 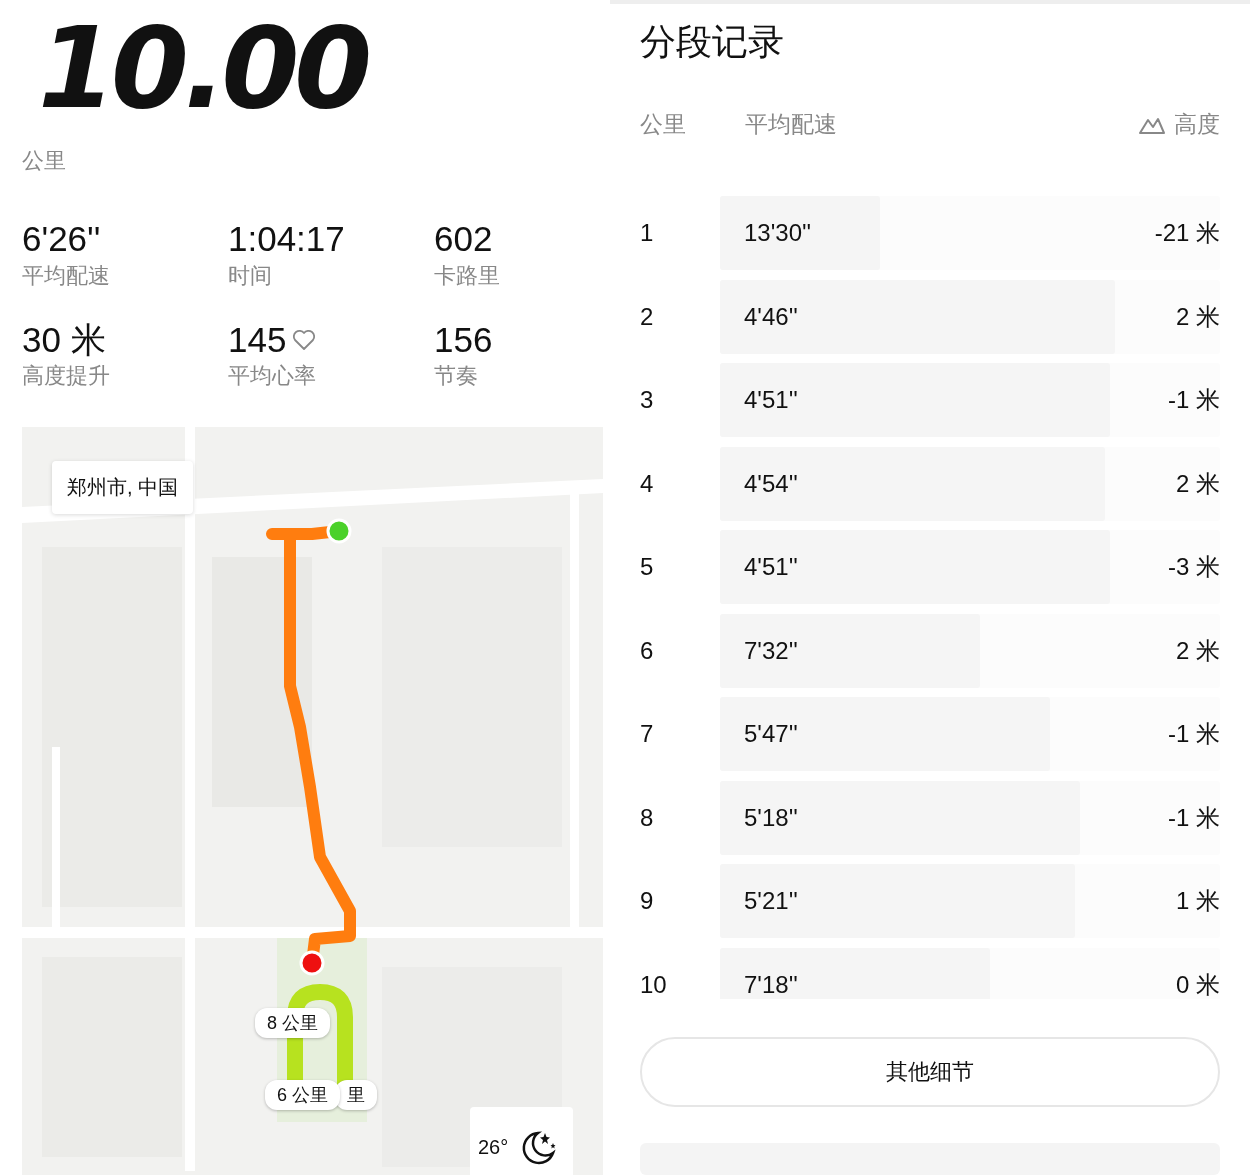 I want to click on split-pace: 13'30'', so click(x=778, y=233).